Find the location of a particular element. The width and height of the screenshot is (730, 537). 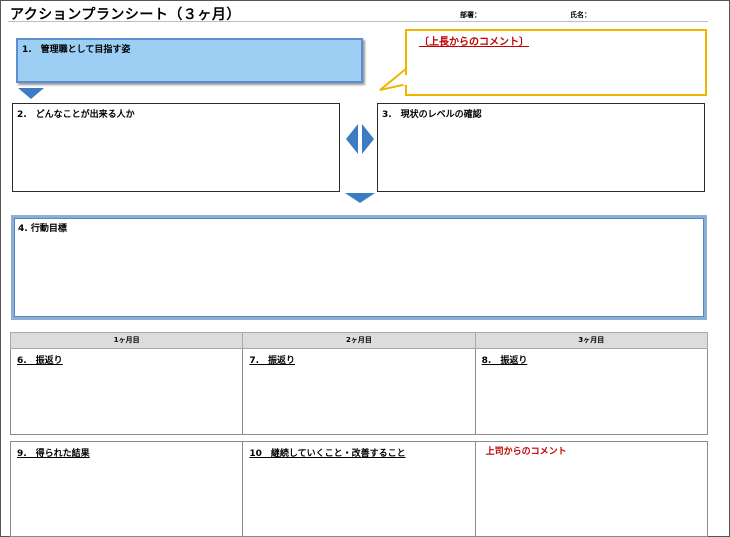

section-1-box: 1. 管理職として目指す姿 is located at coordinates (189, 60).